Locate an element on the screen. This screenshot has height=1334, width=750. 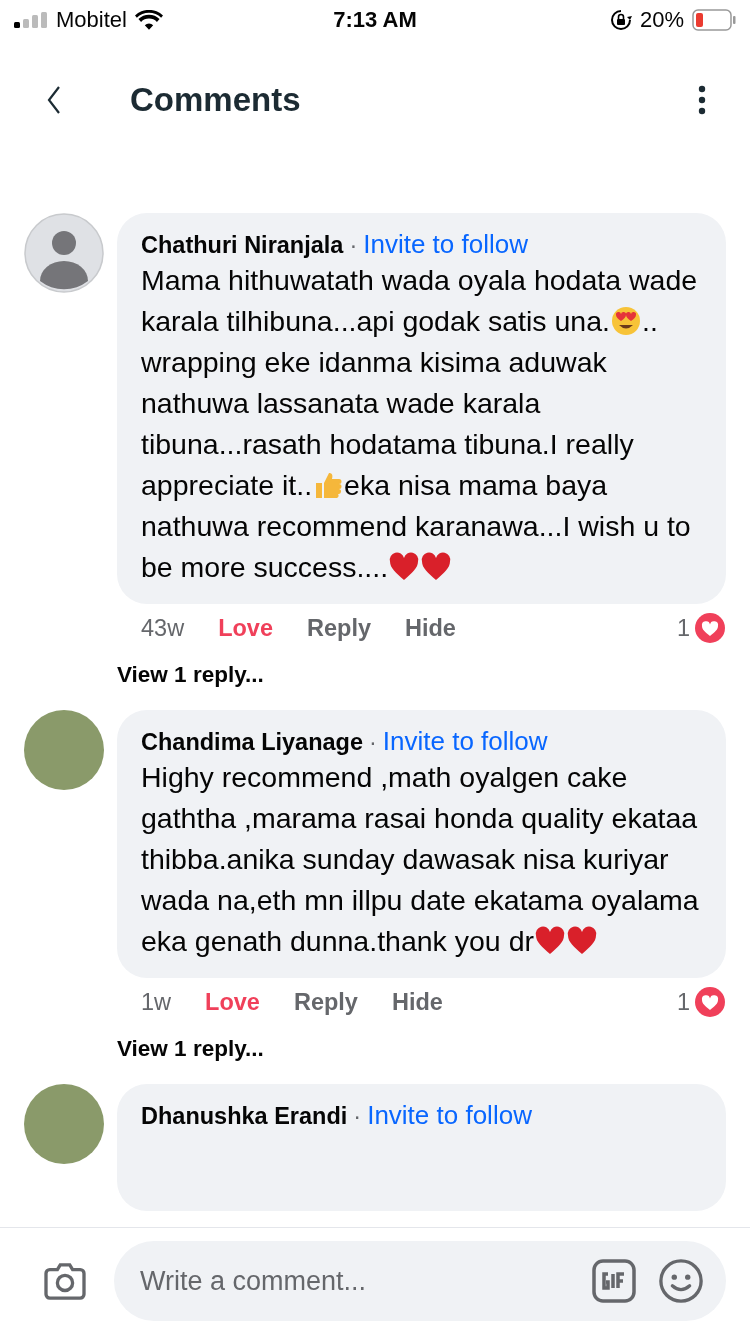
emoji-button is located at coordinates (681, 1281).